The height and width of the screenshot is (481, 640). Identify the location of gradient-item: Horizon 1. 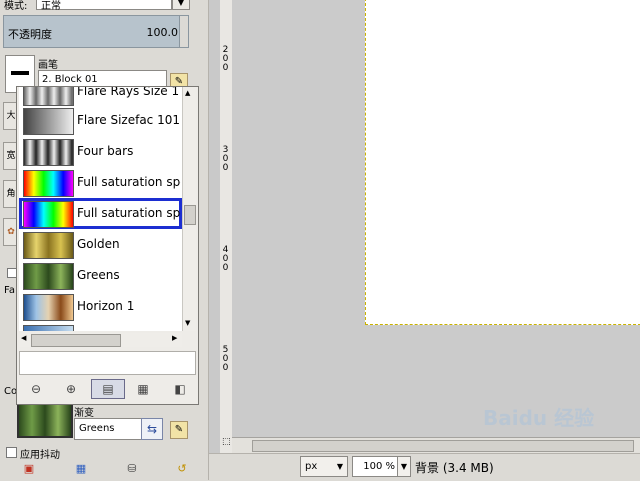
(100, 306).